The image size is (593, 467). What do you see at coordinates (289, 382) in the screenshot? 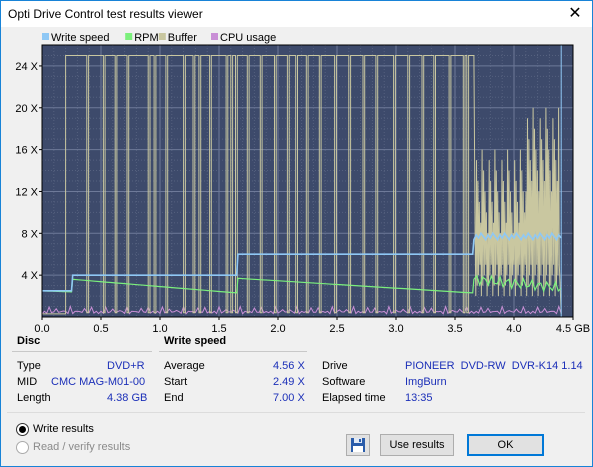
I see `start-value: 2.49 X` at bounding box center [289, 382].